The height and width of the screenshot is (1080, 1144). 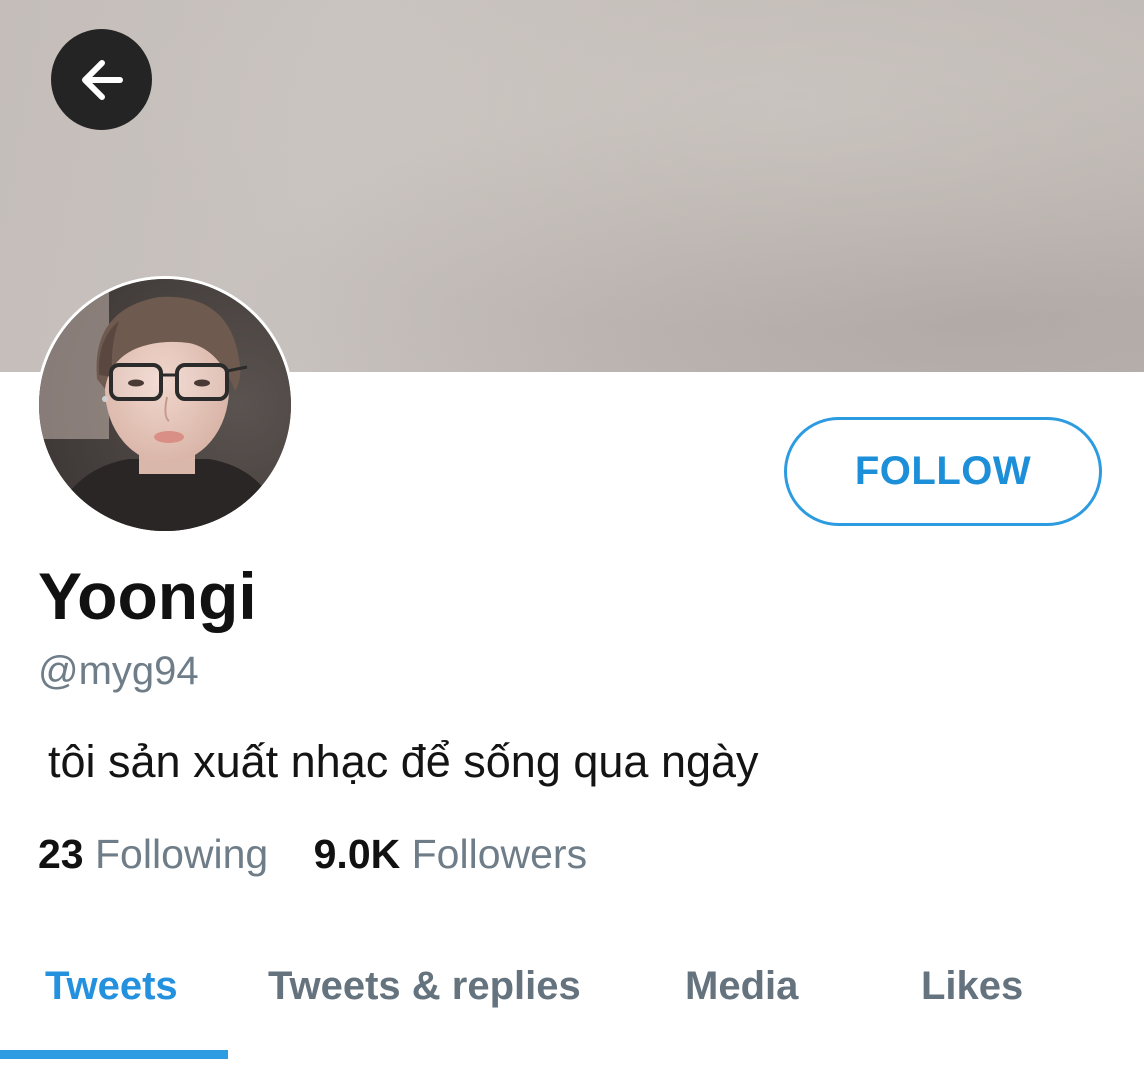 I want to click on profile-stats: 23 Following 9.0K Followers, so click(x=312, y=854).